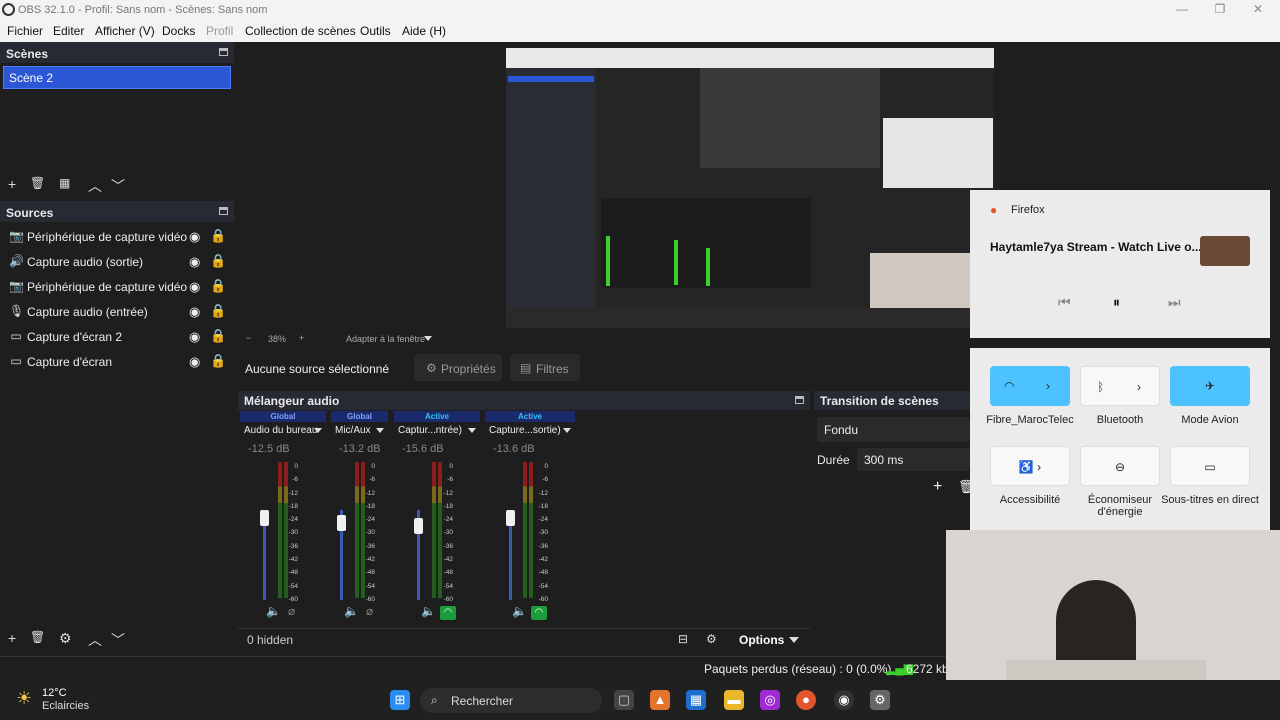 The height and width of the screenshot is (720, 1280). What do you see at coordinates (734, 700) in the screenshot?
I see `file-explorer-icon: ▬` at bounding box center [734, 700].